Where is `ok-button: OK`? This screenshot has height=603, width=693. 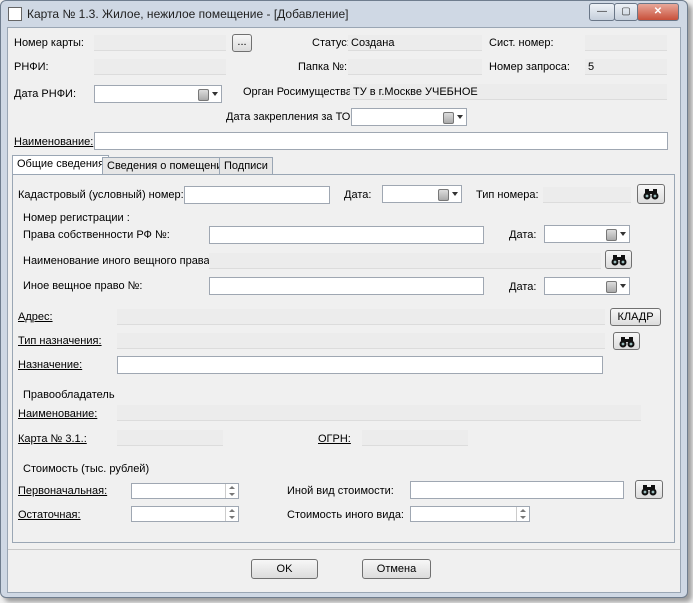
ok-button: OK is located at coordinates (284, 569).